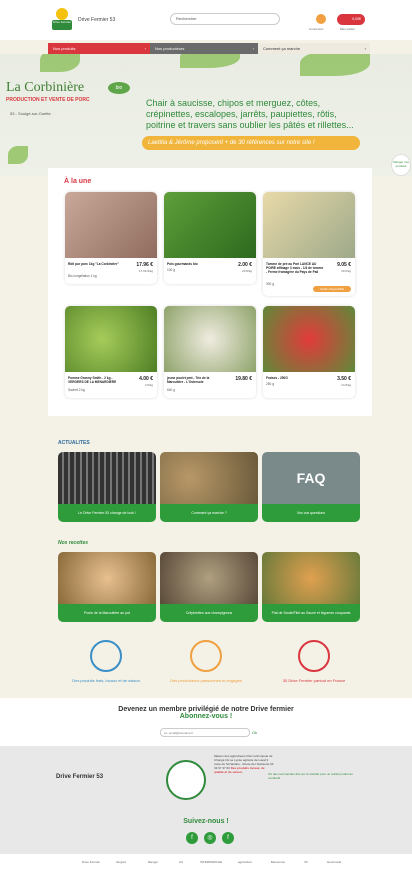 The image size is (412, 892). What do you see at coordinates (64, 48) in the screenshot?
I see `nav-label: Nos produits` at bounding box center [64, 48].